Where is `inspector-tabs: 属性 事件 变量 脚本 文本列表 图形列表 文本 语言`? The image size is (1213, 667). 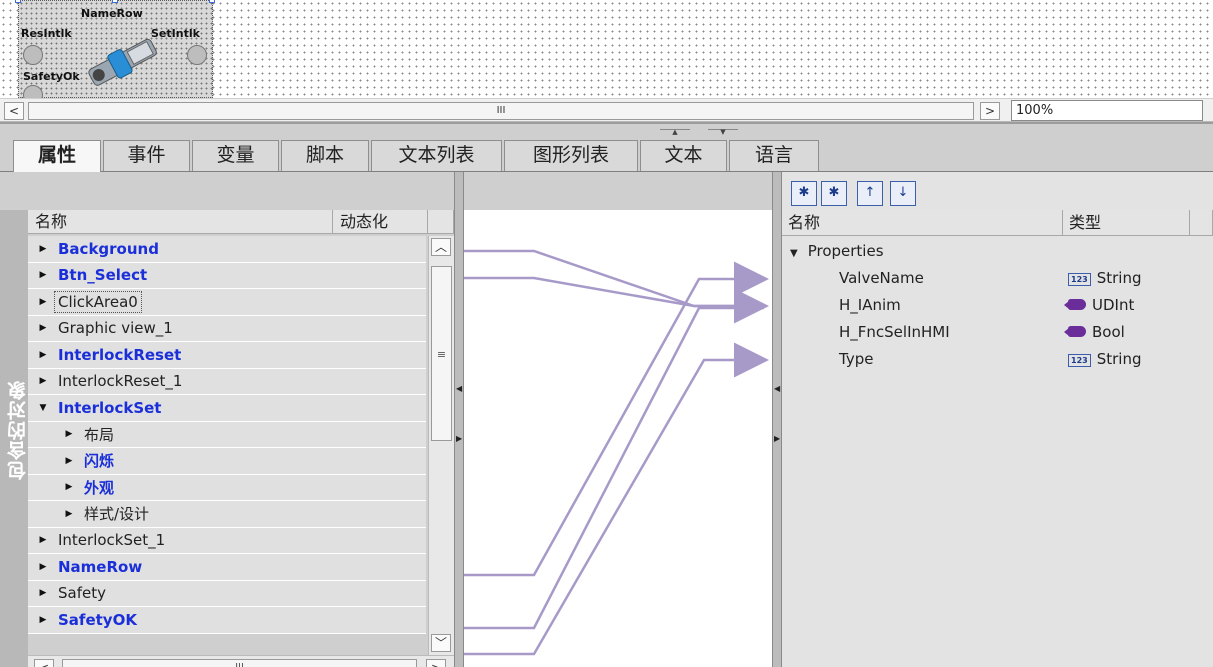
inspector-tabs: 属性 事件 变量 脚本 文本列表 图形列表 文本 语言 is located at coordinates (606, 156).